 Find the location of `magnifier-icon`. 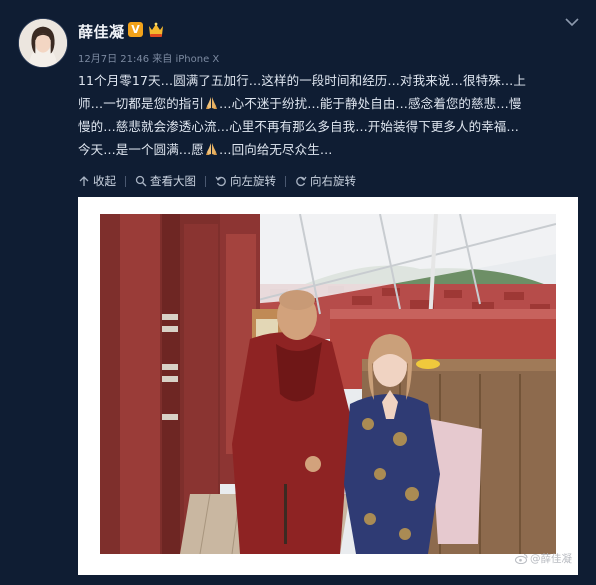

magnifier-icon is located at coordinates (141, 181).